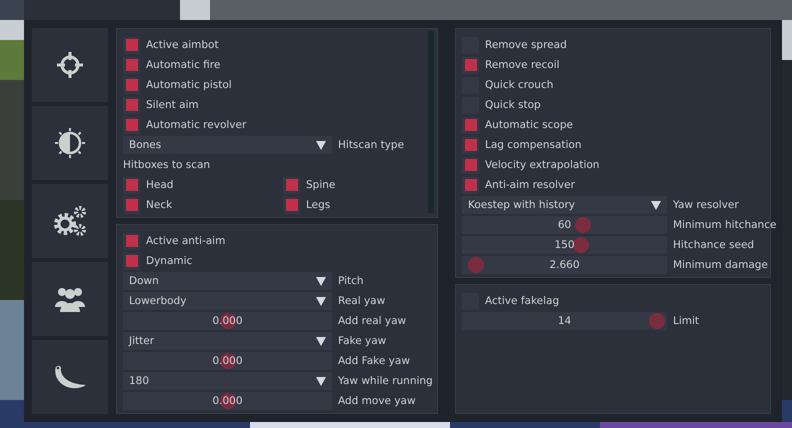 The height and width of the screenshot is (428, 792). What do you see at coordinates (362, 341) in the screenshot?
I see `option-label: Fake yaw` at bounding box center [362, 341].